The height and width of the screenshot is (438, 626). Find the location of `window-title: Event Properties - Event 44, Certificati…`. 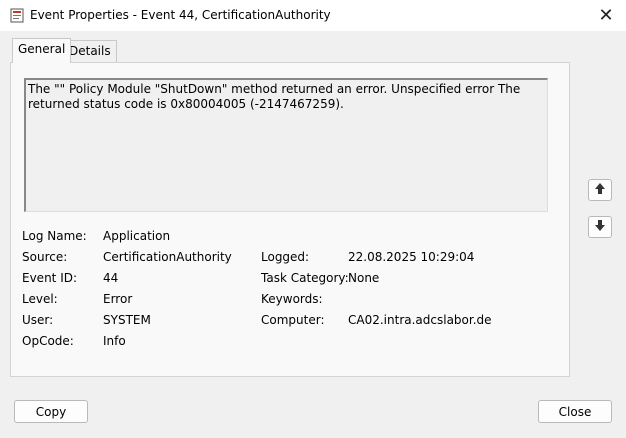

window-title: Event Properties - Event 44, Certificati… is located at coordinates (180, 15).